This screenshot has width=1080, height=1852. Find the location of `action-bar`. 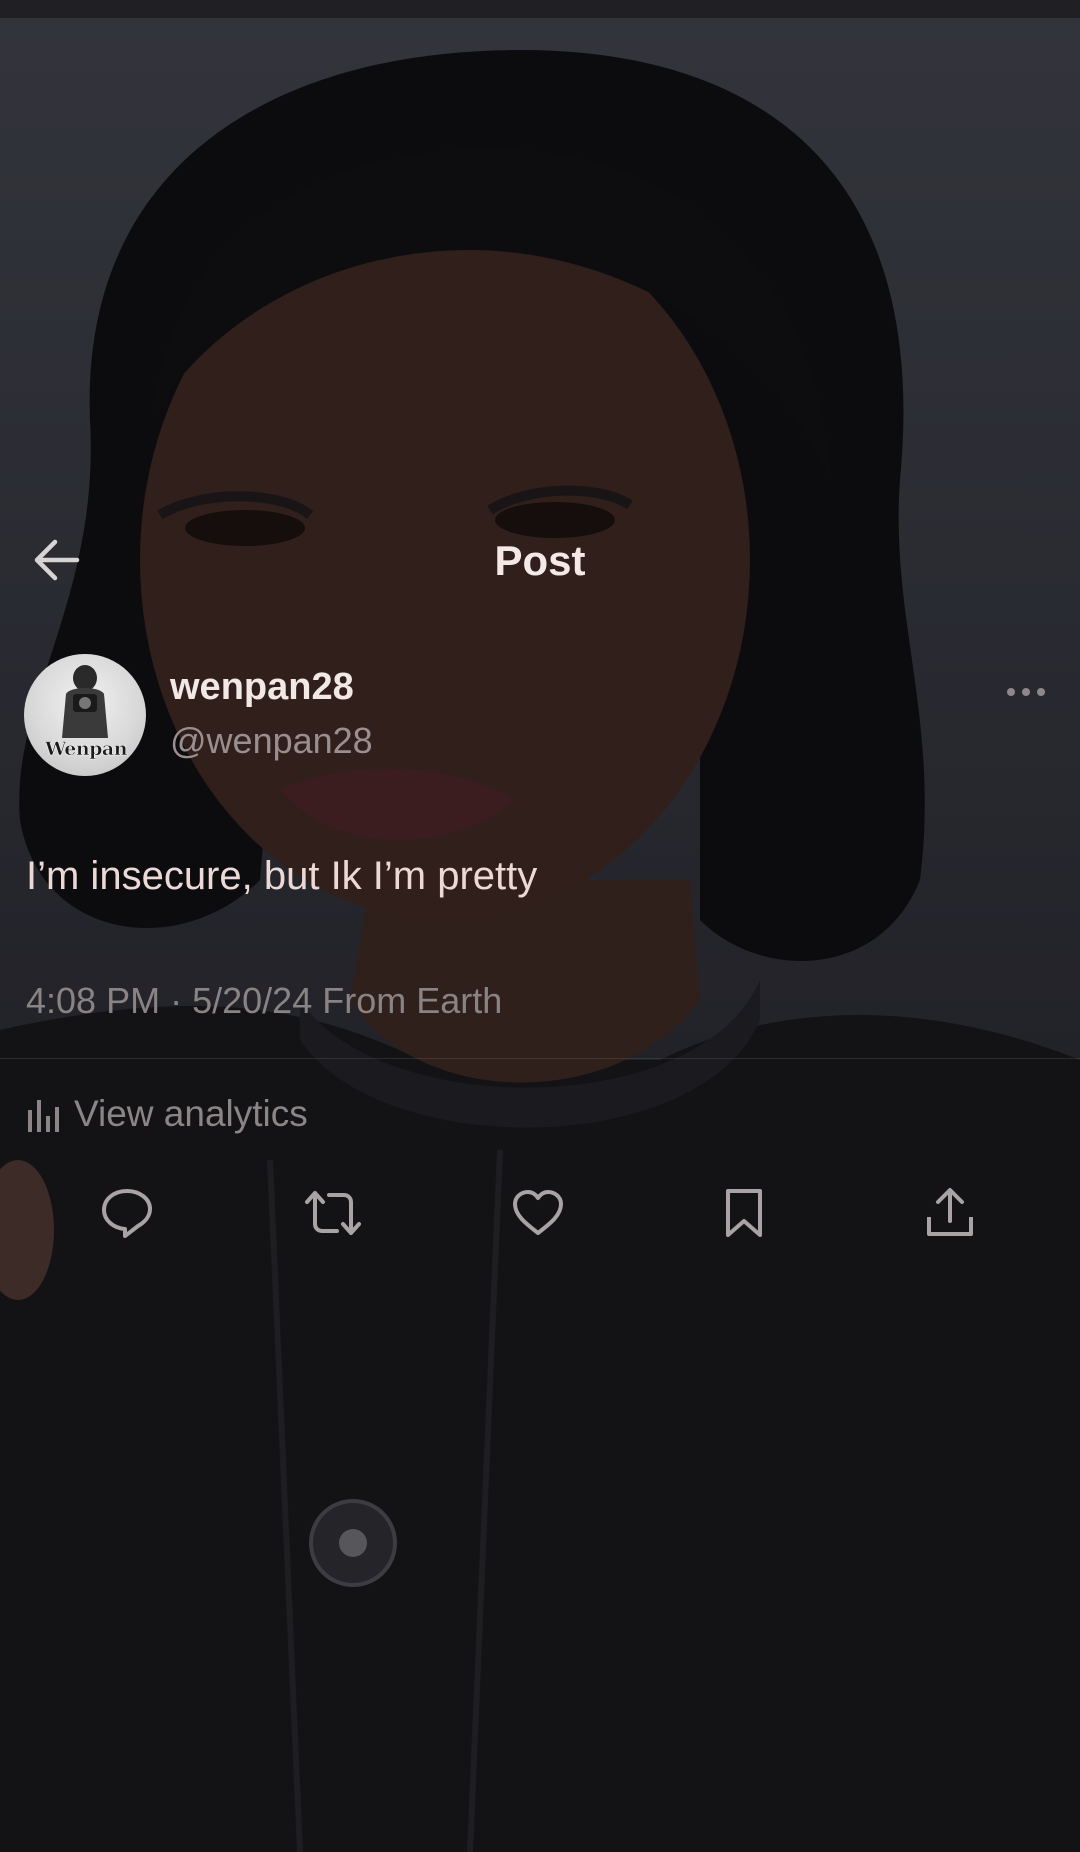

action-bar is located at coordinates (540, 1213).